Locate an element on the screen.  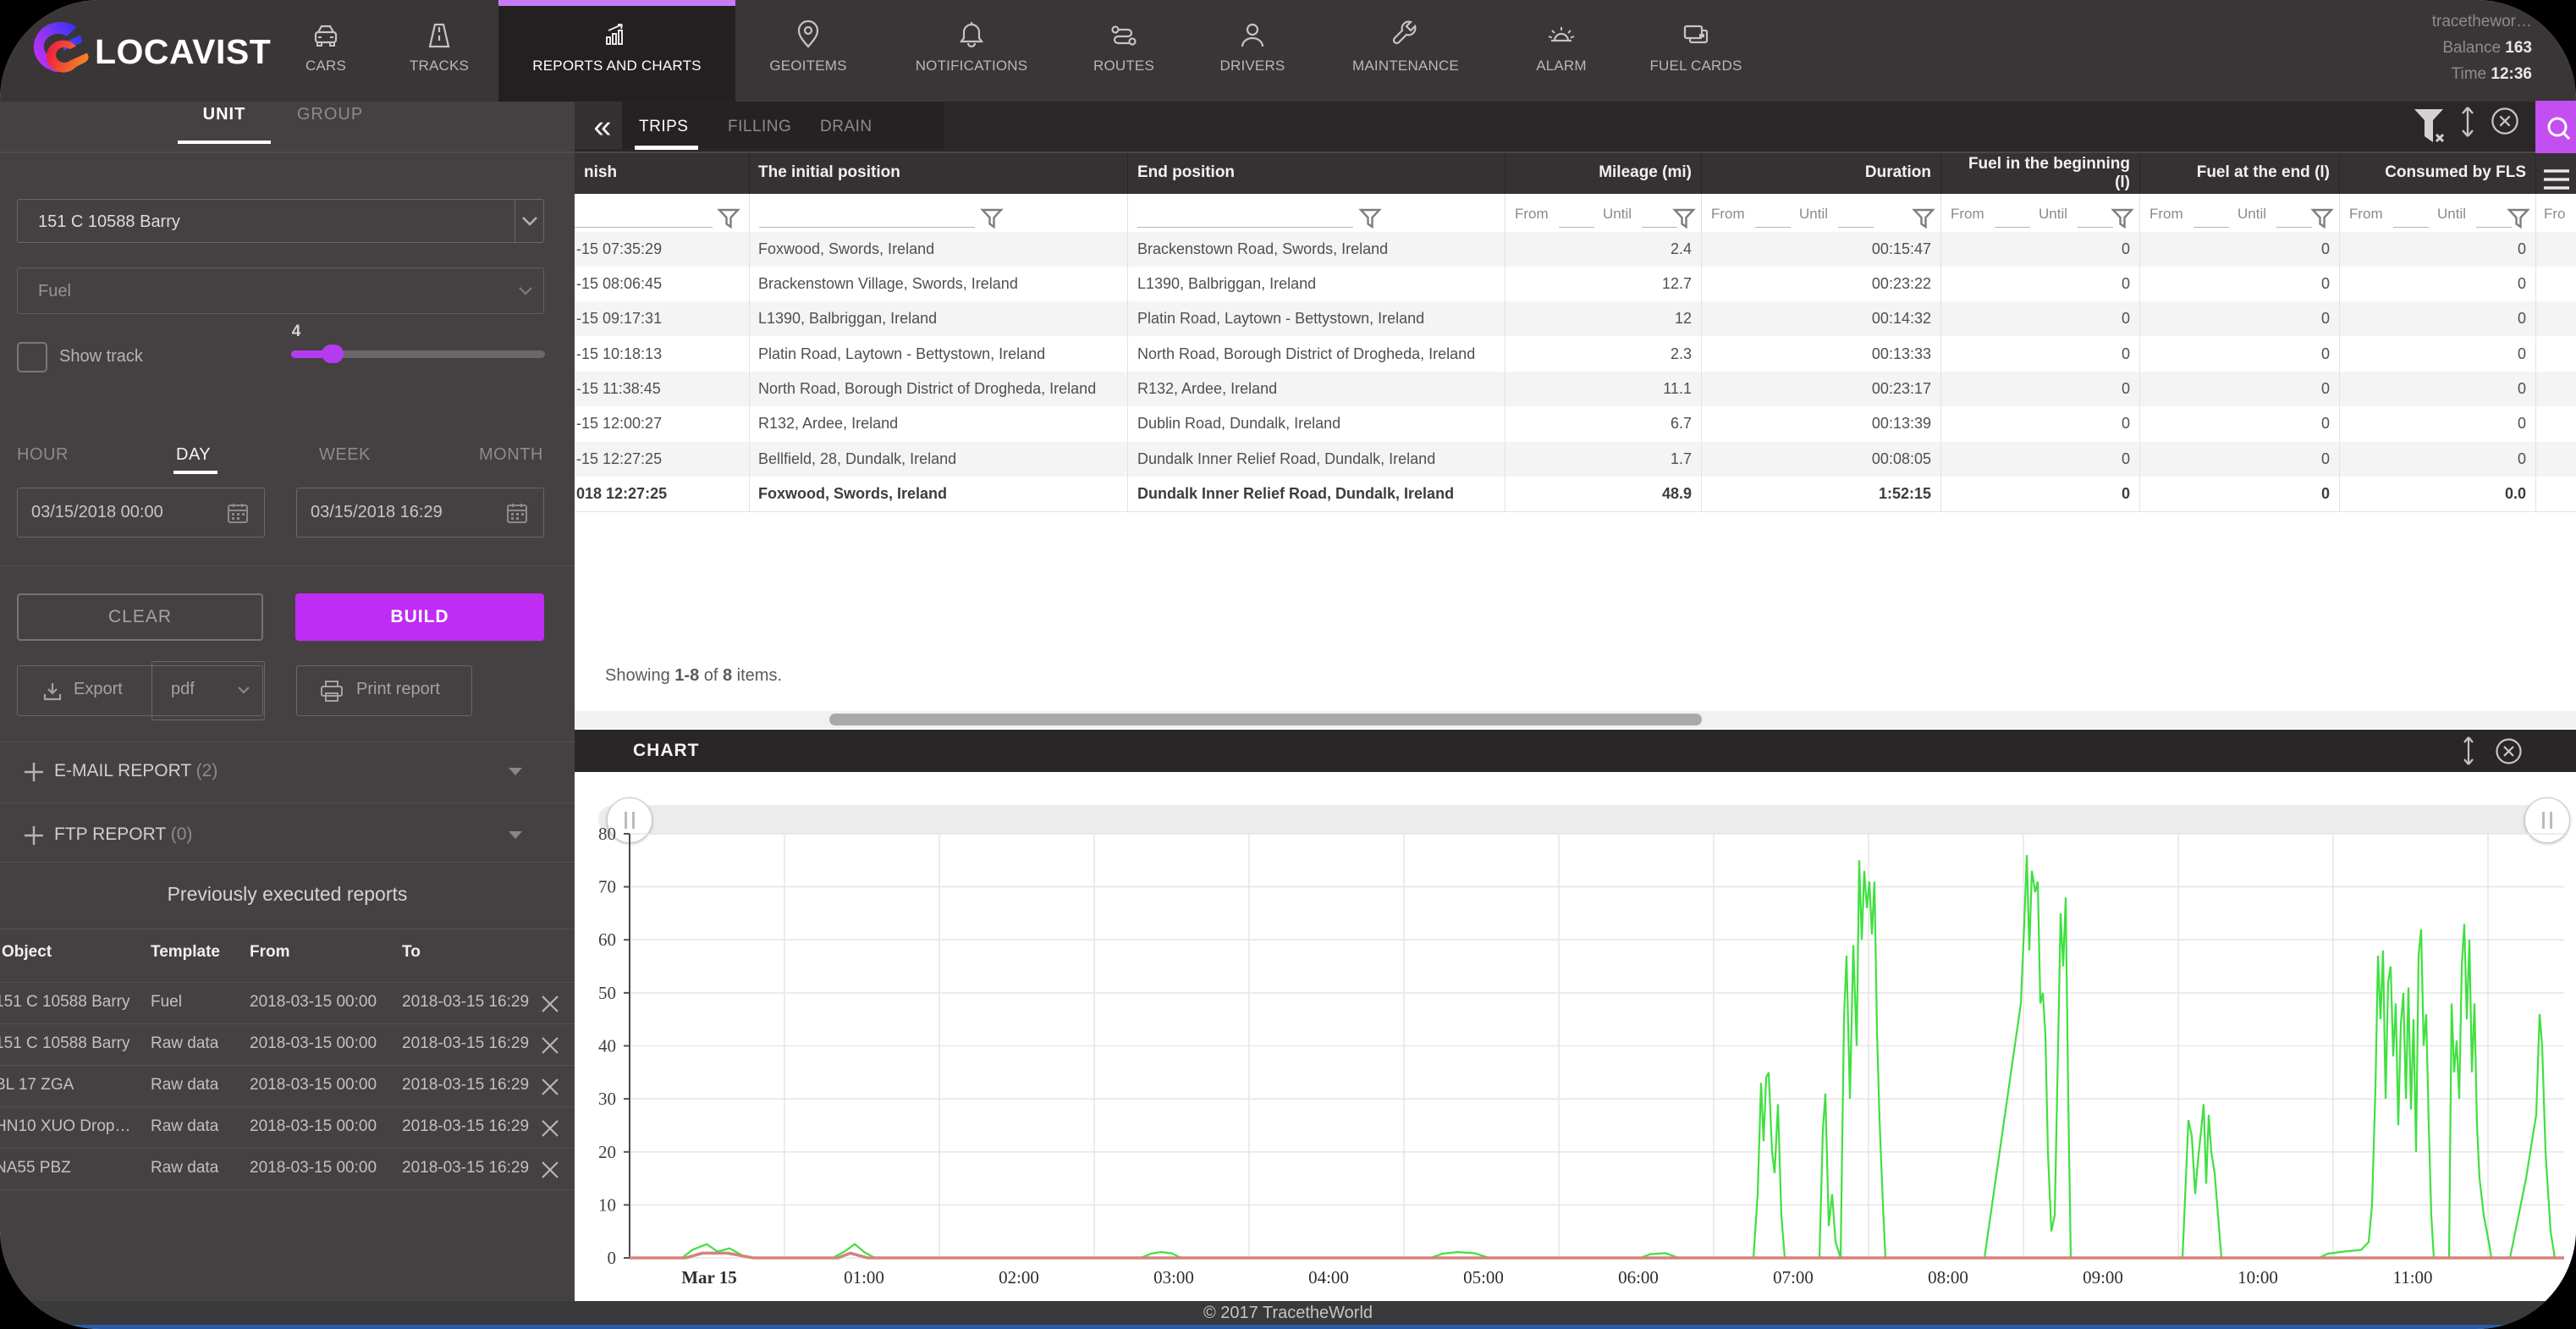
svg-text: 07:00 is located at coordinates (1793, 1277).